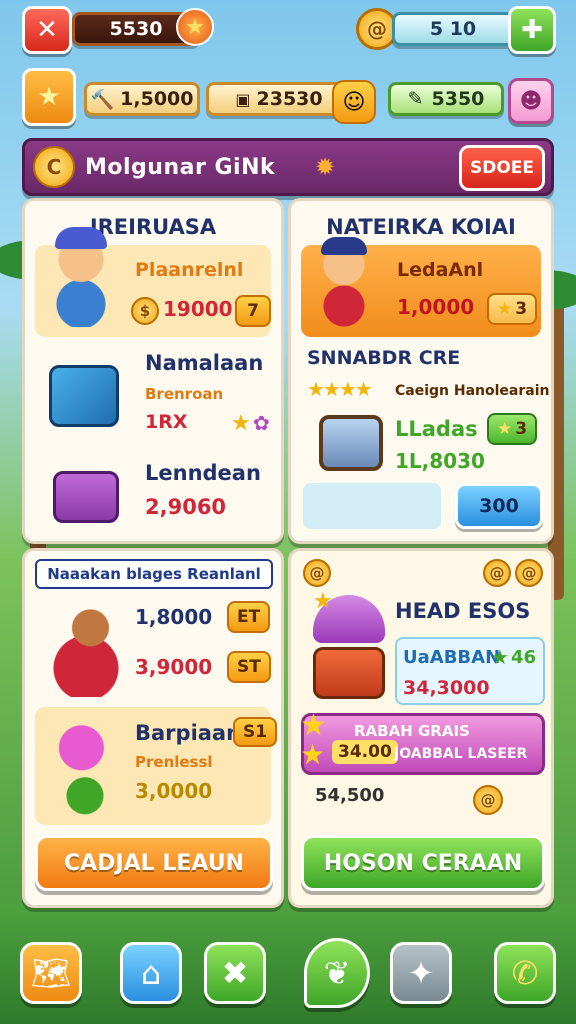  I want to click on hammer-icon: 🔨, so click(102, 99).